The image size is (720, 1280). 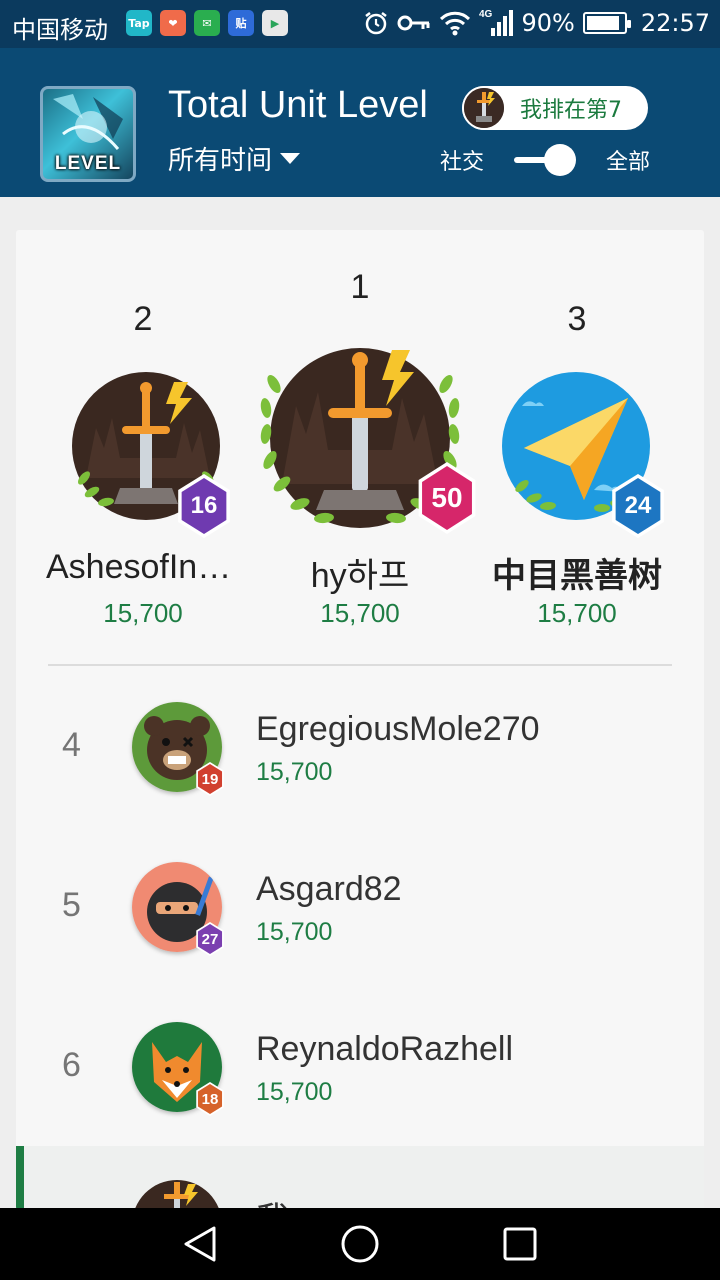 I want to click on toggle-all-label: 全部, so click(x=628, y=162).